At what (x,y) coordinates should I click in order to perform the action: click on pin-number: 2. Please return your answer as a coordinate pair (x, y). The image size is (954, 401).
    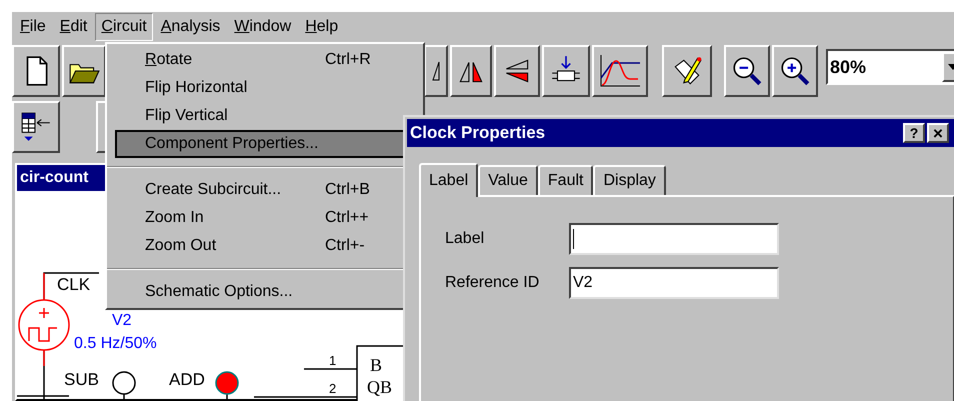
    Looking at the image, I should click on (332, 388).